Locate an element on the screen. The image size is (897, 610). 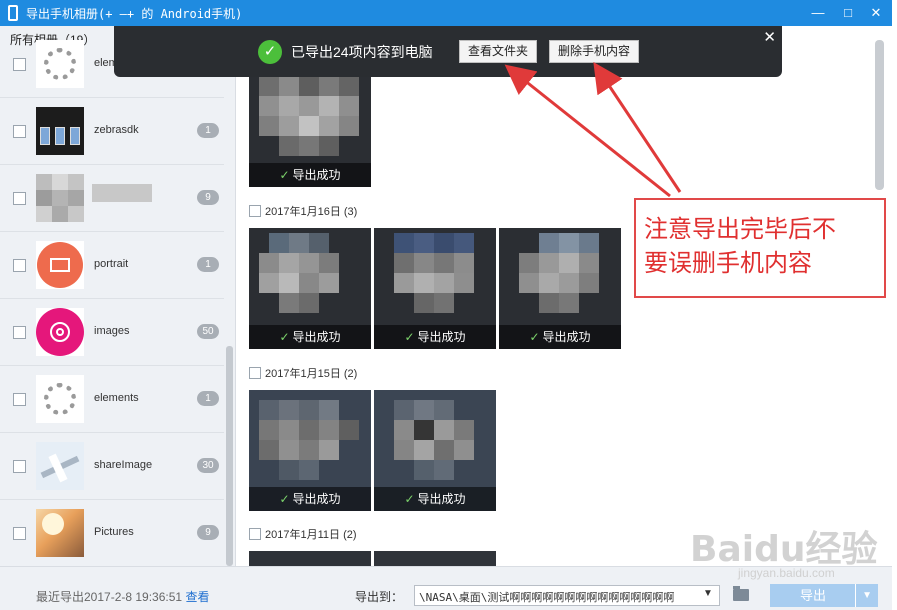
minimize-button: — is located at coordinates (818, 13).